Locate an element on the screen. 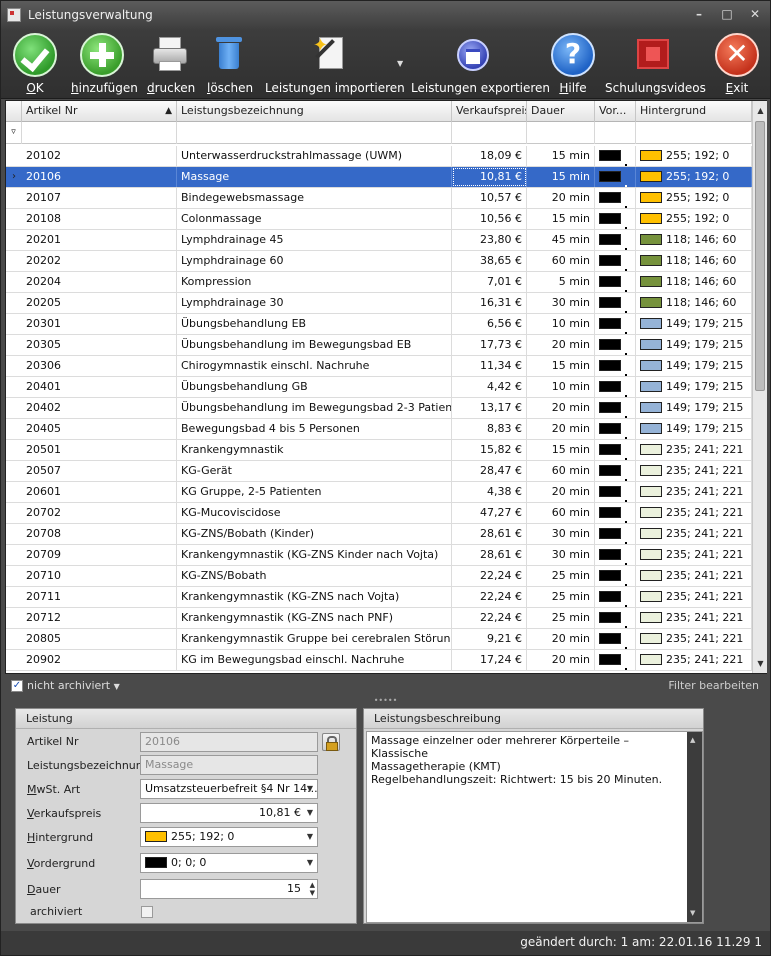 Image resolution: width=771 pixels, height=956 pixels. artikel-field: 20106 is located at coordinates (229, 742).